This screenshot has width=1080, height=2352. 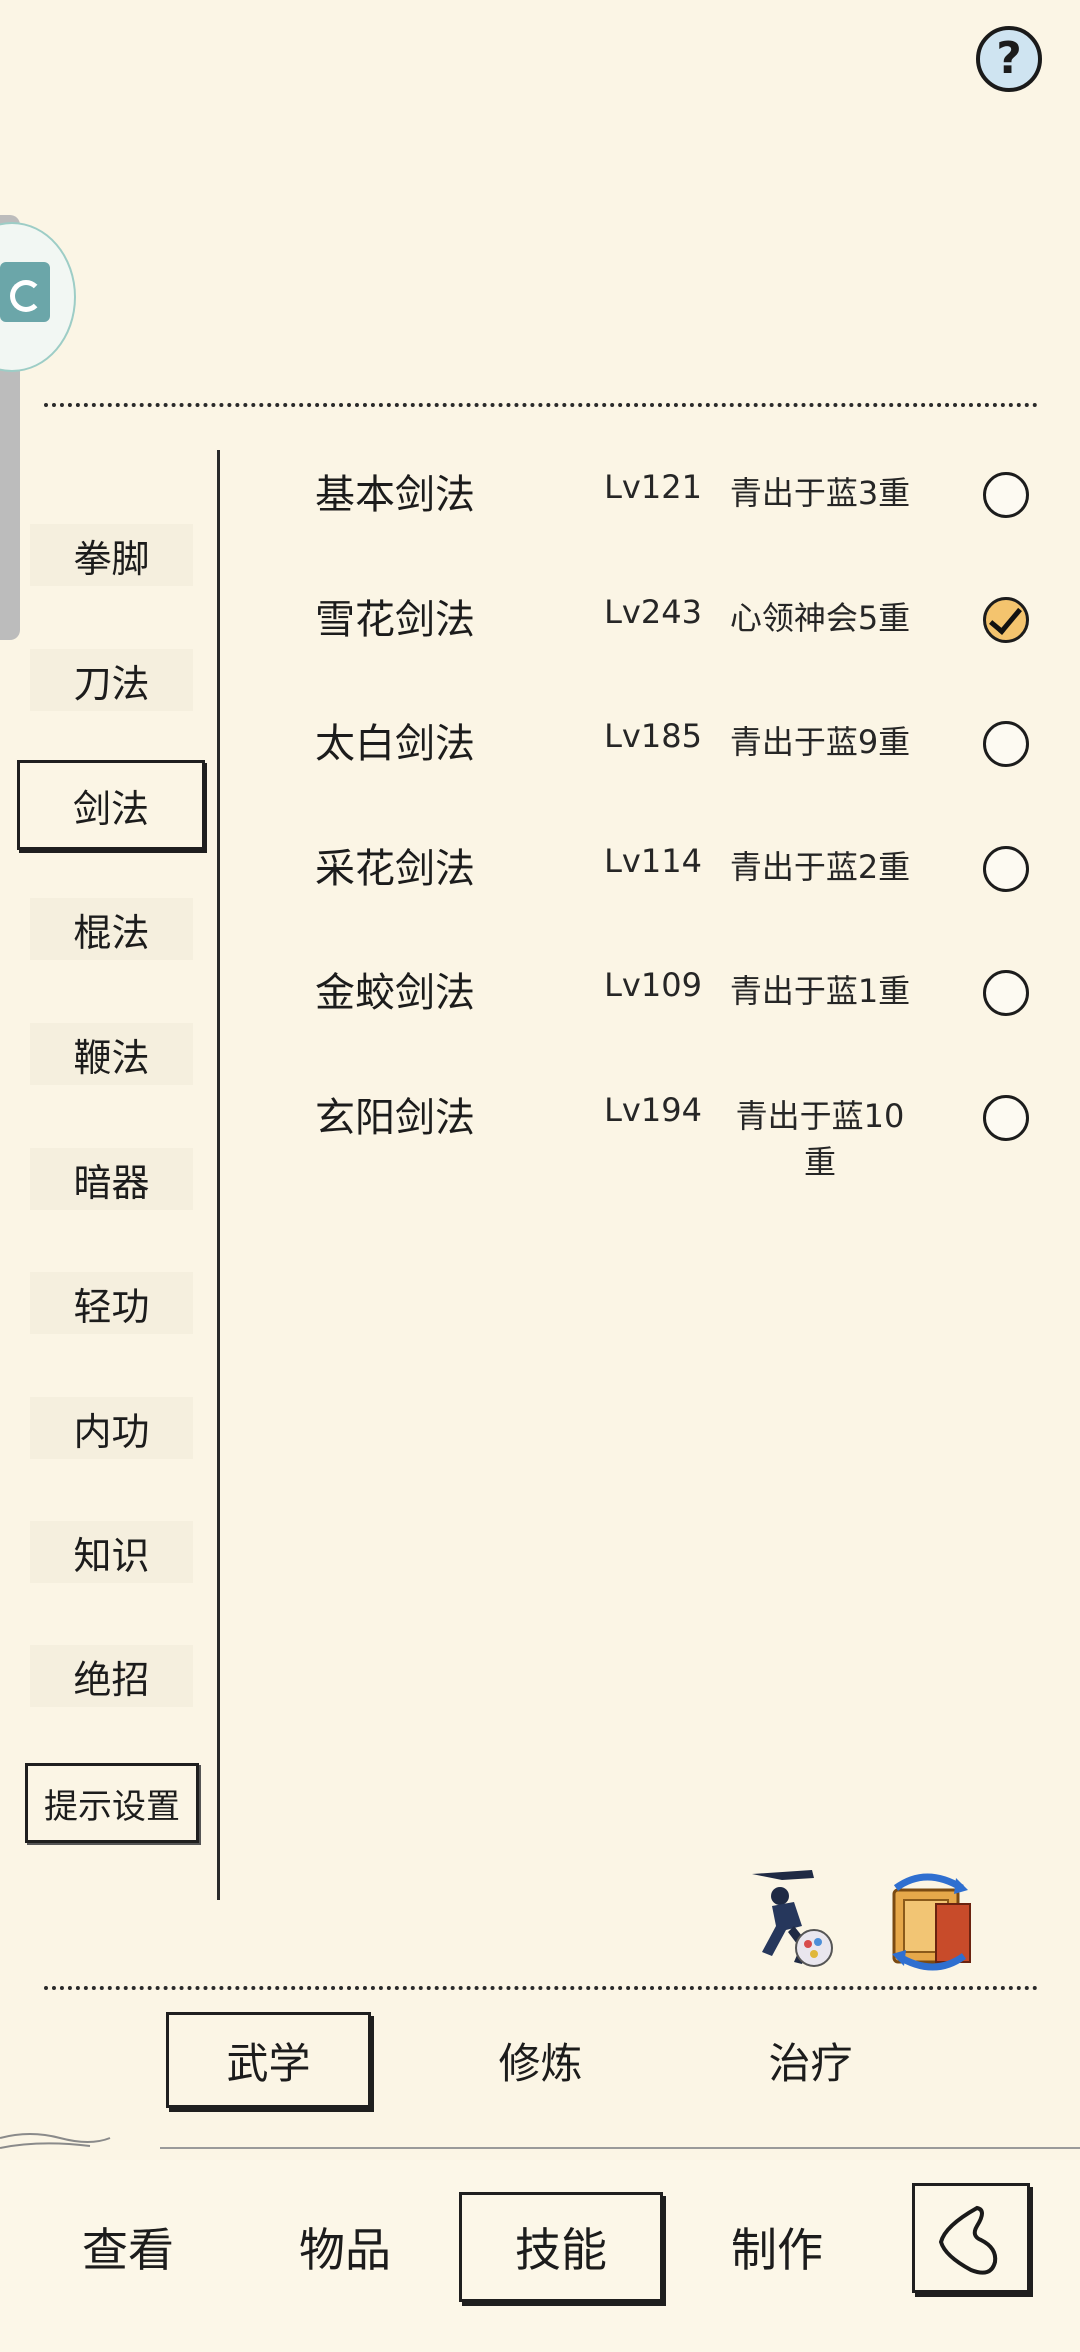 I want to click on skill-level: Lv194, so click(x=653, y=1110).